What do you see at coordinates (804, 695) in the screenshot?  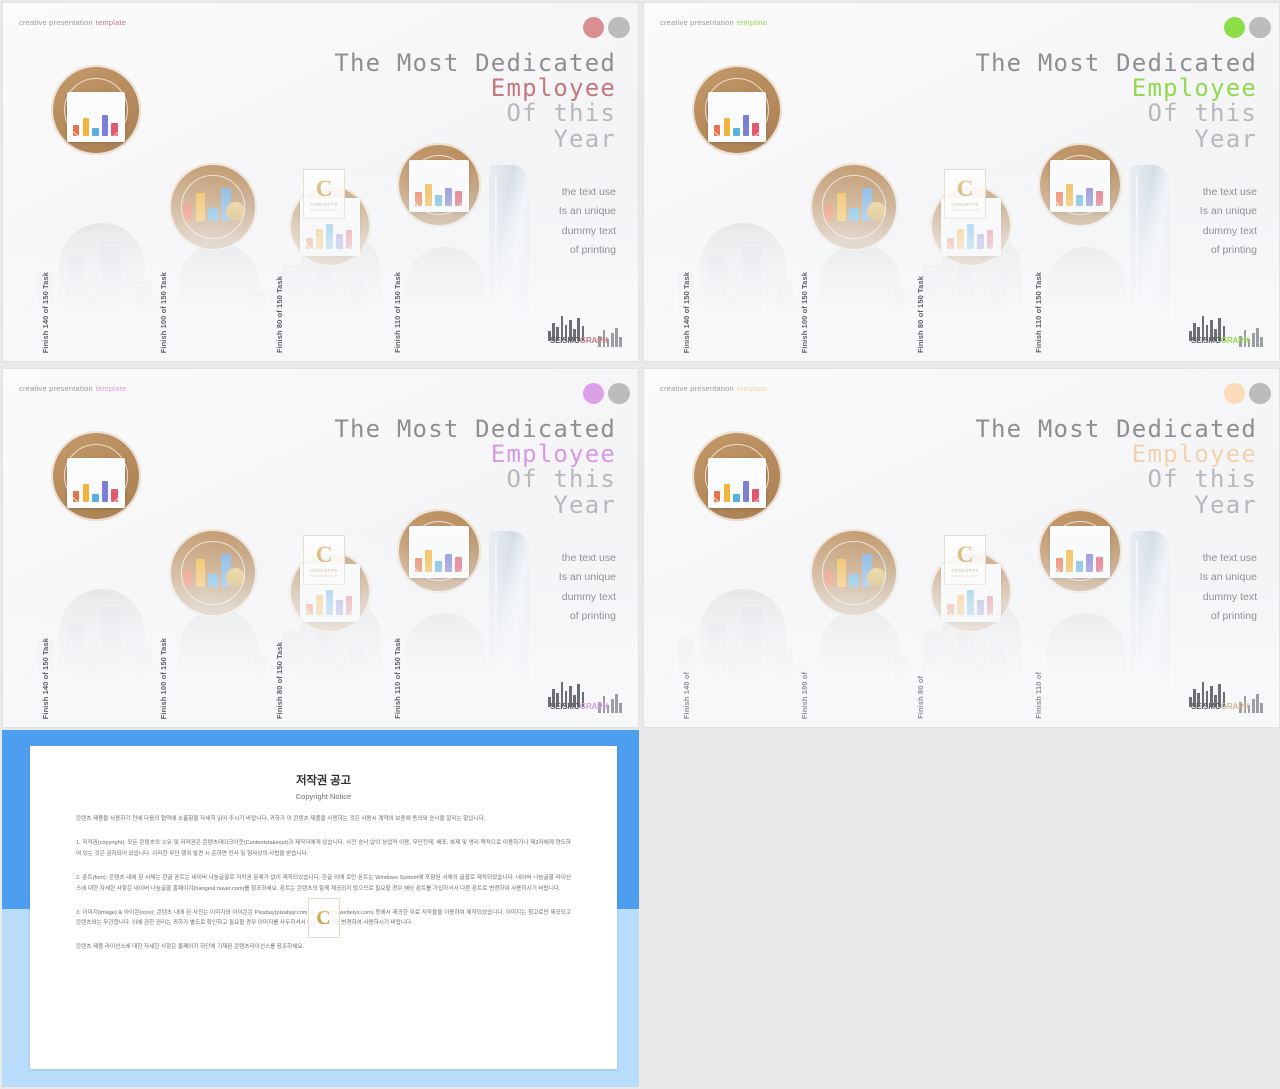 I see `task-label: Finish 100 of` at bounding box center [804, 695].